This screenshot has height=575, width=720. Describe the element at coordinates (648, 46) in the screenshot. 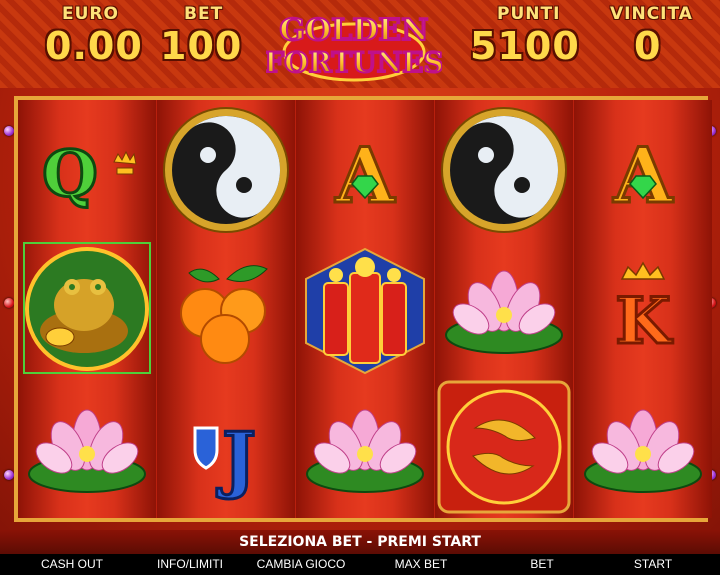

I see `win-value: 0` at that location.